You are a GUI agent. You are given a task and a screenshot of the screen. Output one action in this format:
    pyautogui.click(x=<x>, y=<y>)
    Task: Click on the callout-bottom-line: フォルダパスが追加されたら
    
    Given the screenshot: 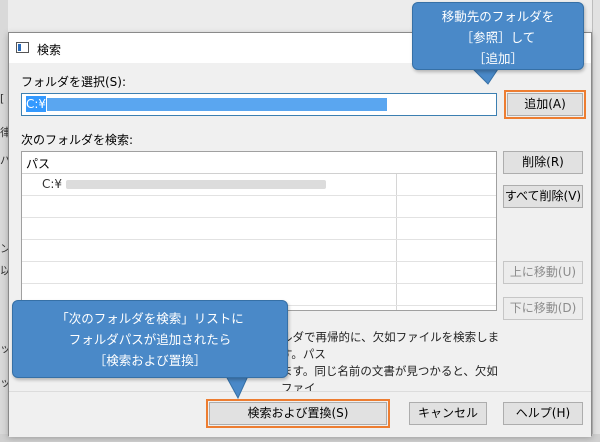 What is the action you would take?
    pyautogui.click(x=150, y=339)
    